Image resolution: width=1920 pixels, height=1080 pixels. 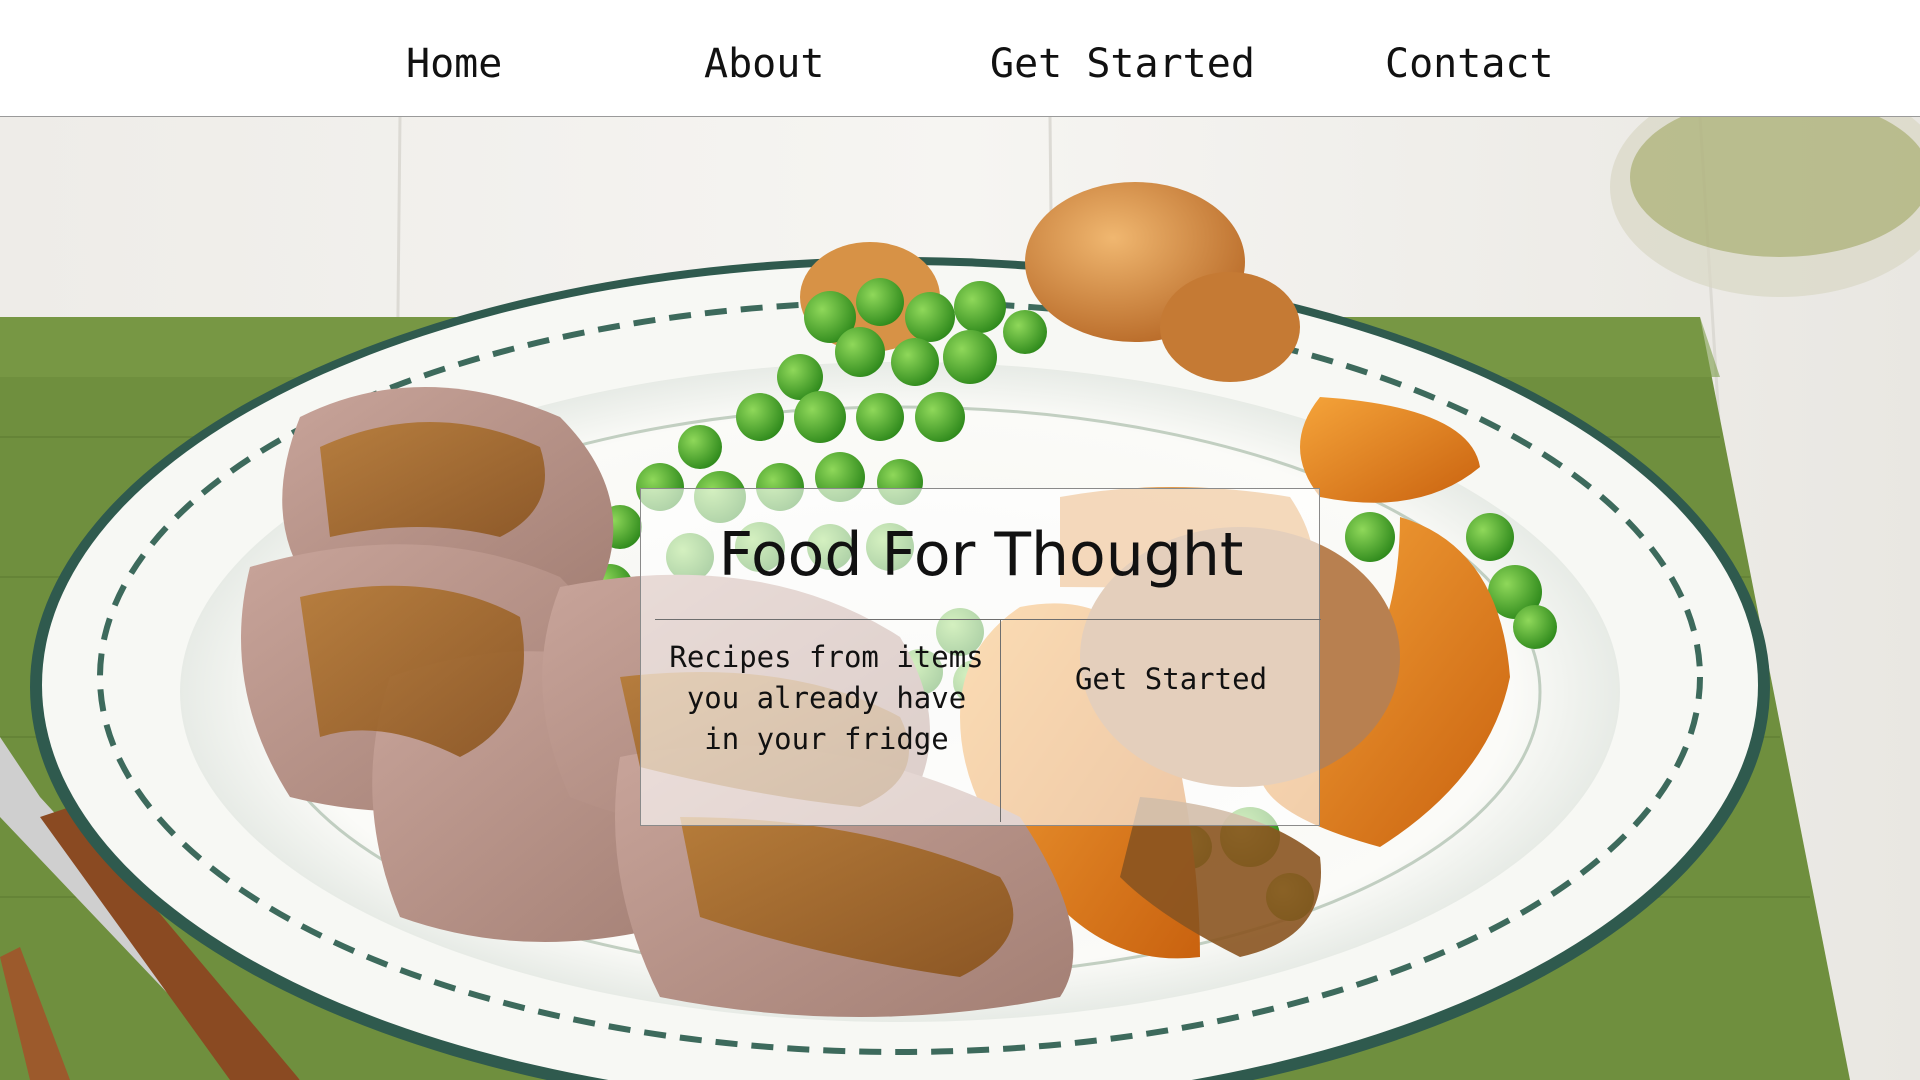 I want to click on nav-link-get-started: Get Started, so click(x=1122, y=64).